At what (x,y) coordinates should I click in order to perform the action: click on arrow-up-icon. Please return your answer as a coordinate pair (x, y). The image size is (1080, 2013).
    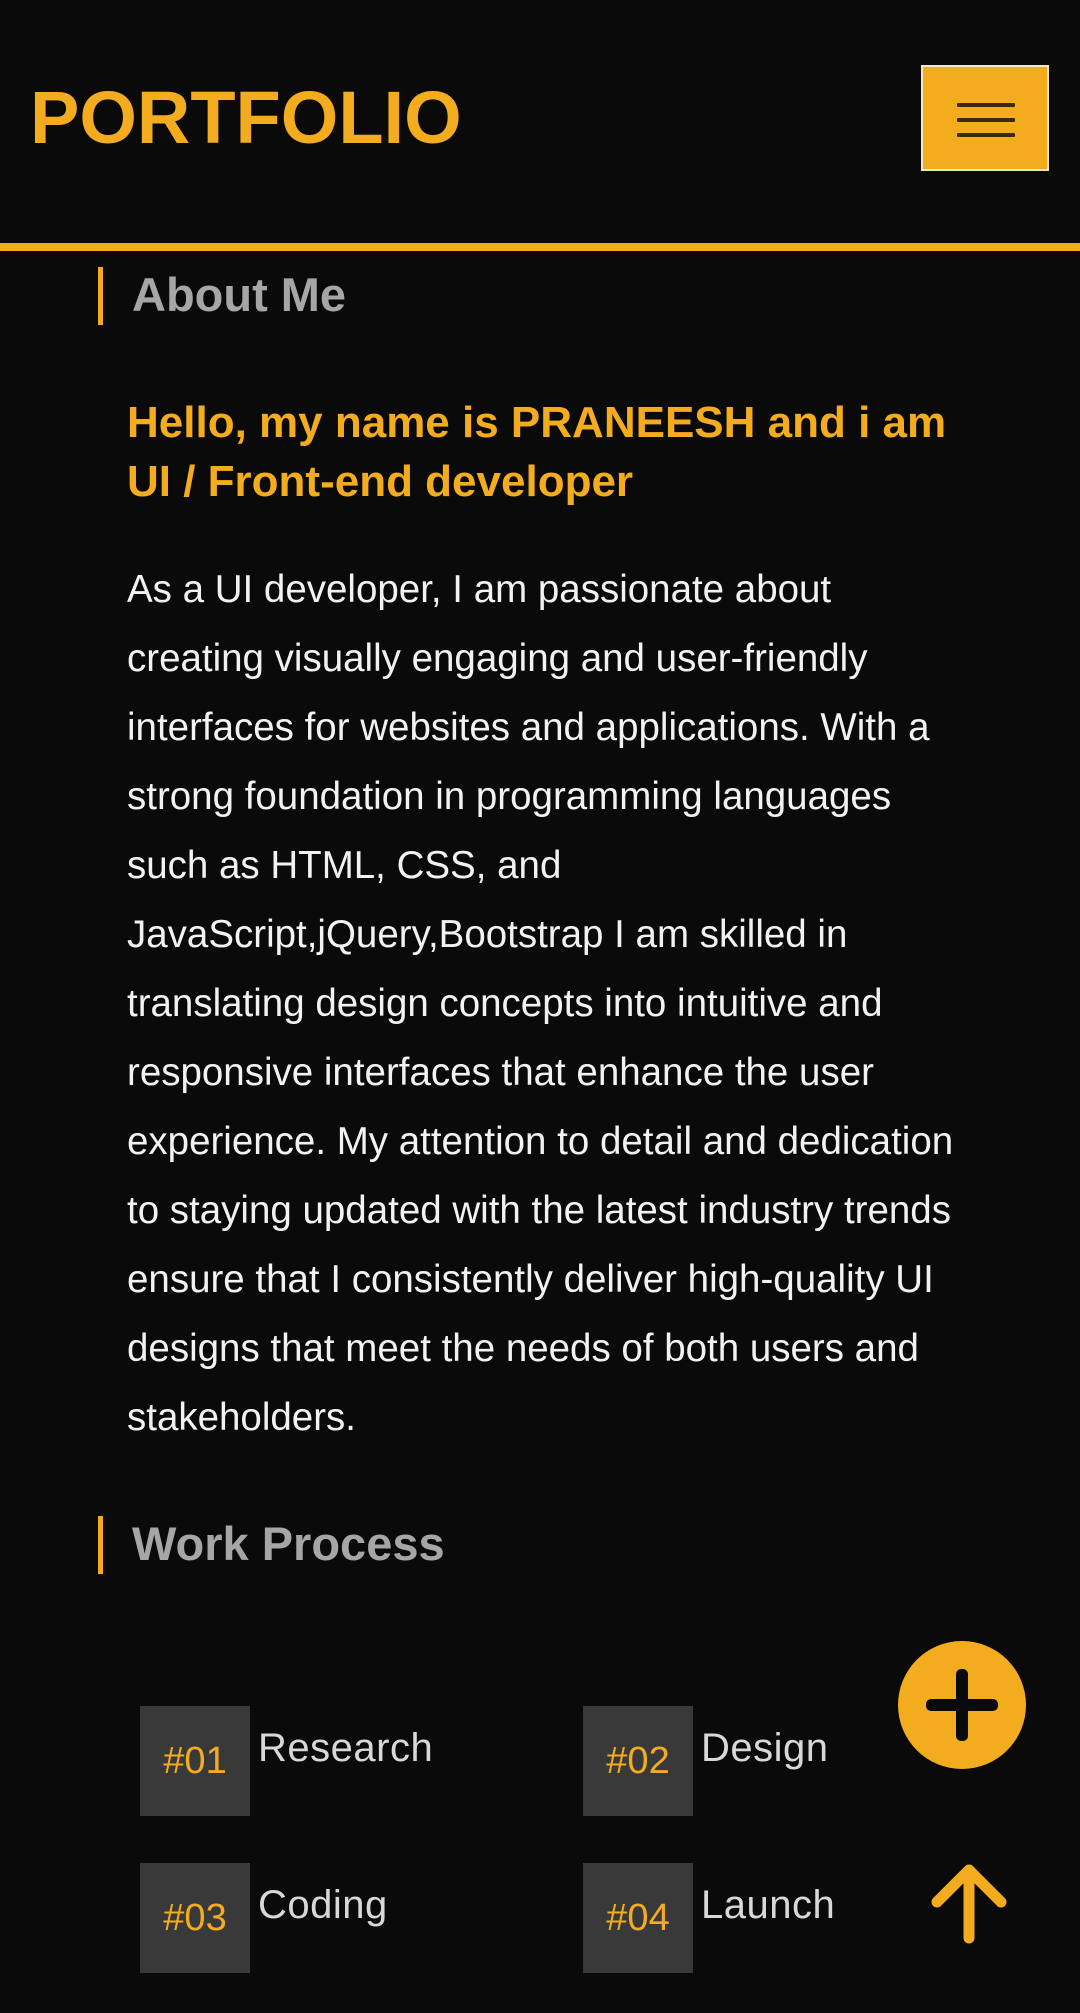
    Looking at the image, I should click on (969, 1904).